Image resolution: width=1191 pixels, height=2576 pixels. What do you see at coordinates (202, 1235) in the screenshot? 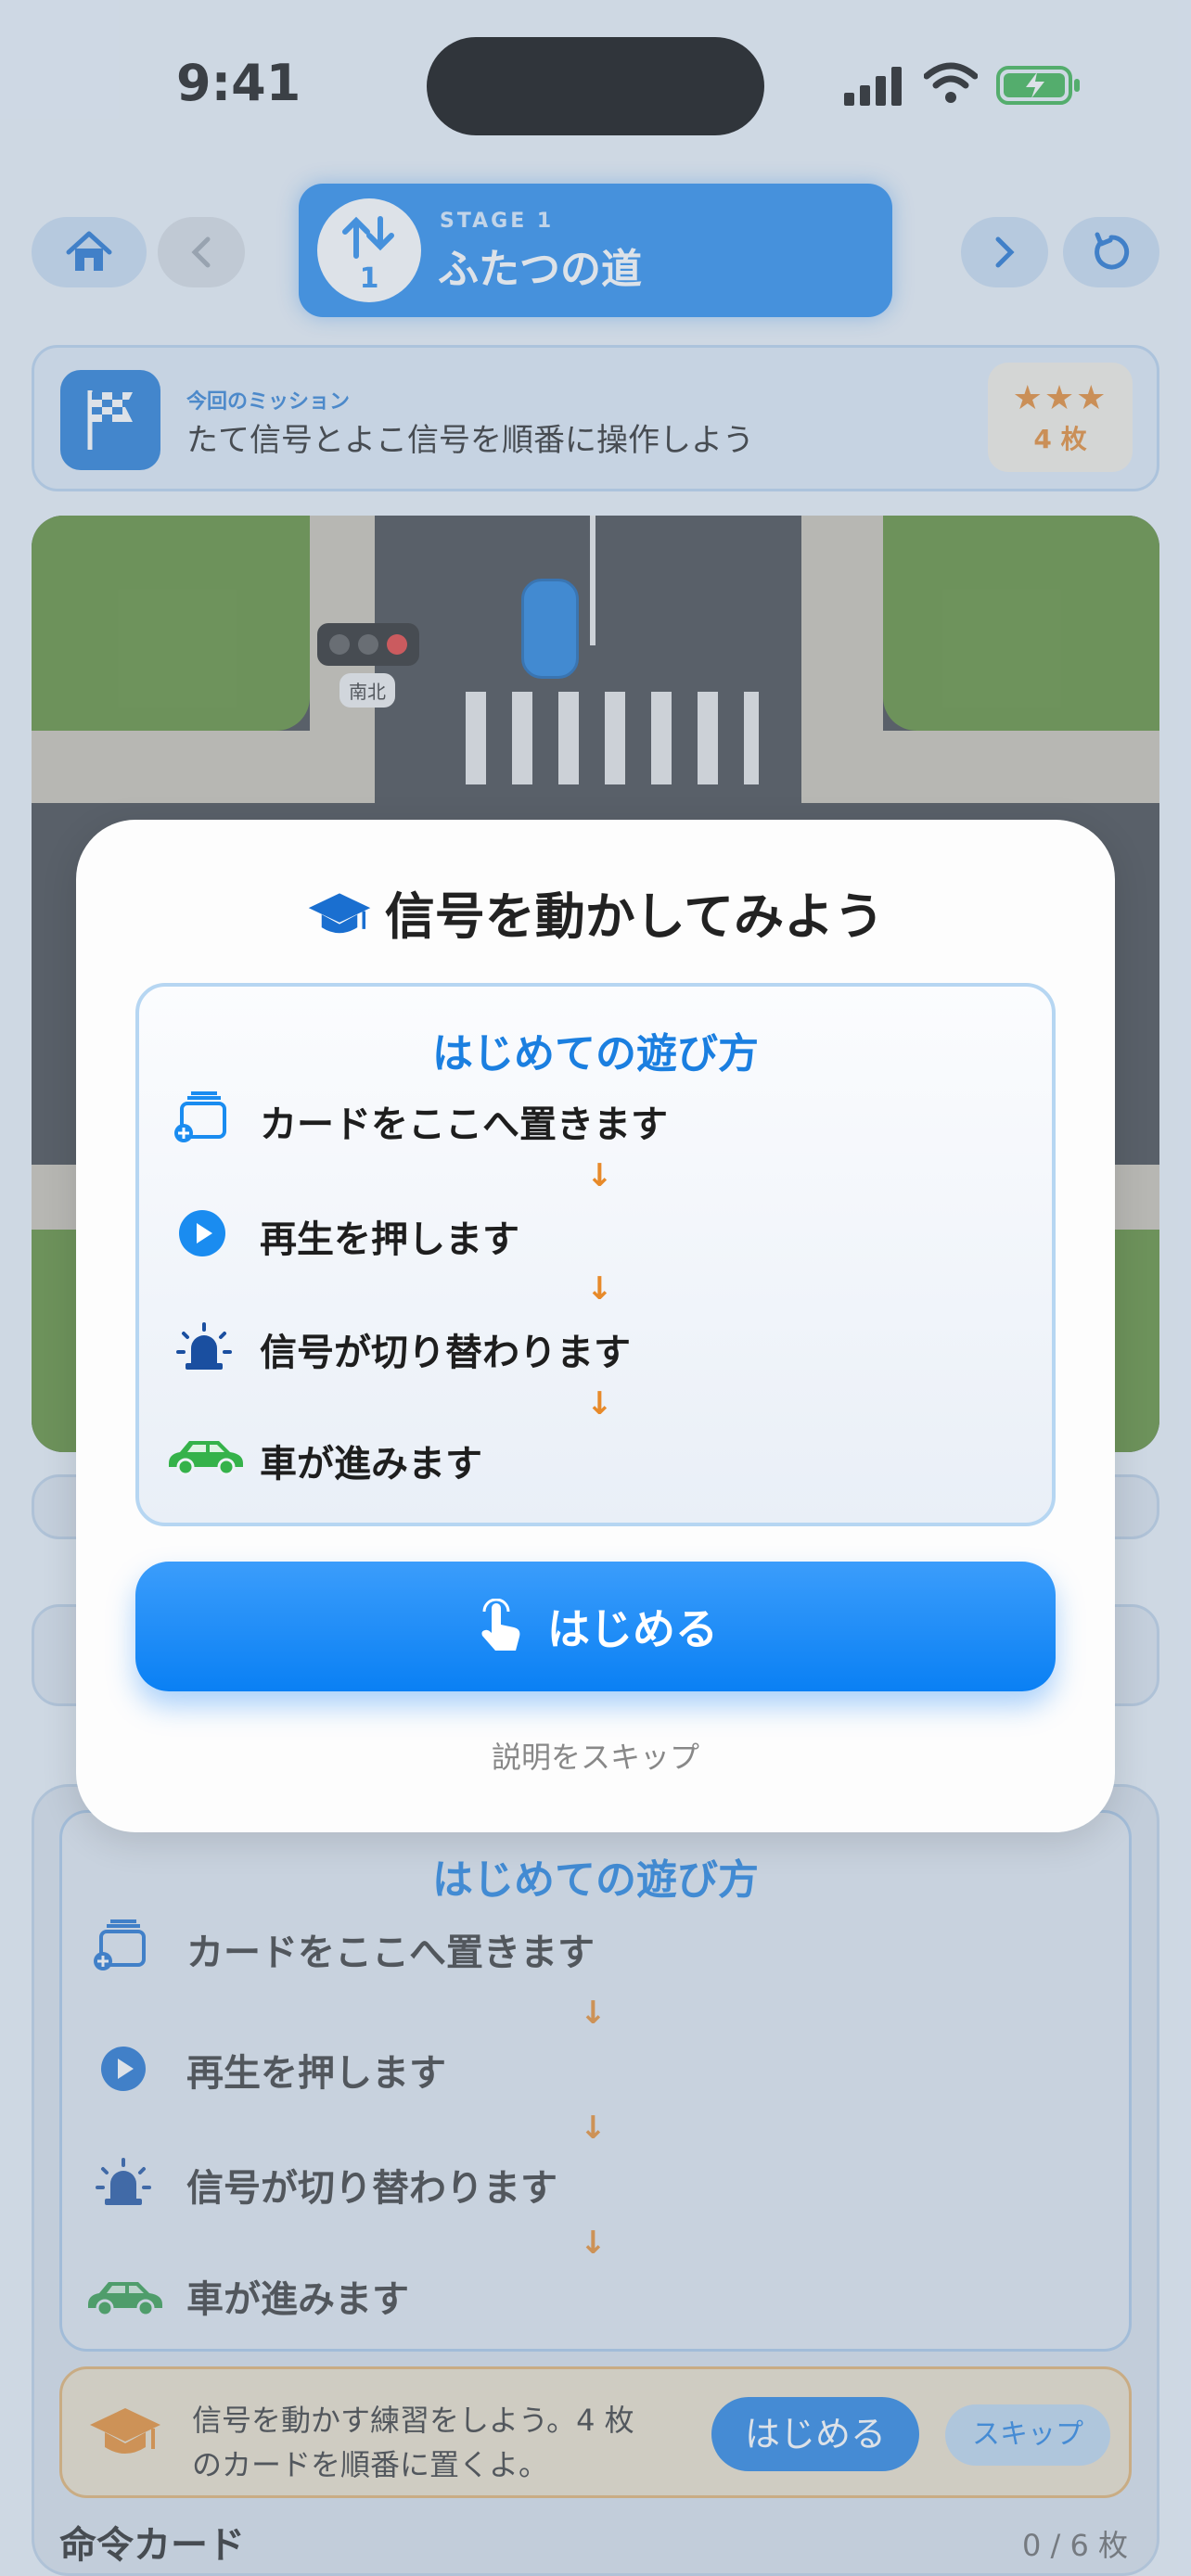
I see `play-icon` at bounding box center [202, 1235].